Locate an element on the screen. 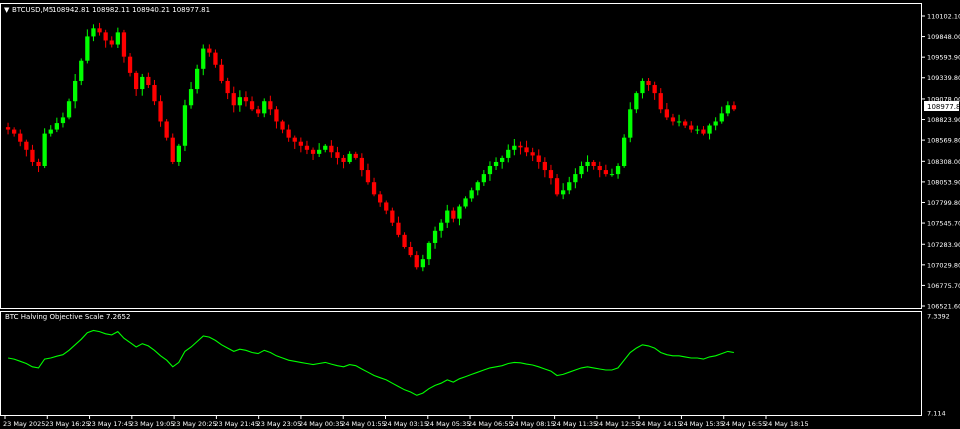 The width and height of the screenshot is (960, 429). price-tick-label: 109848.00 is located at coordinates (943, 37).